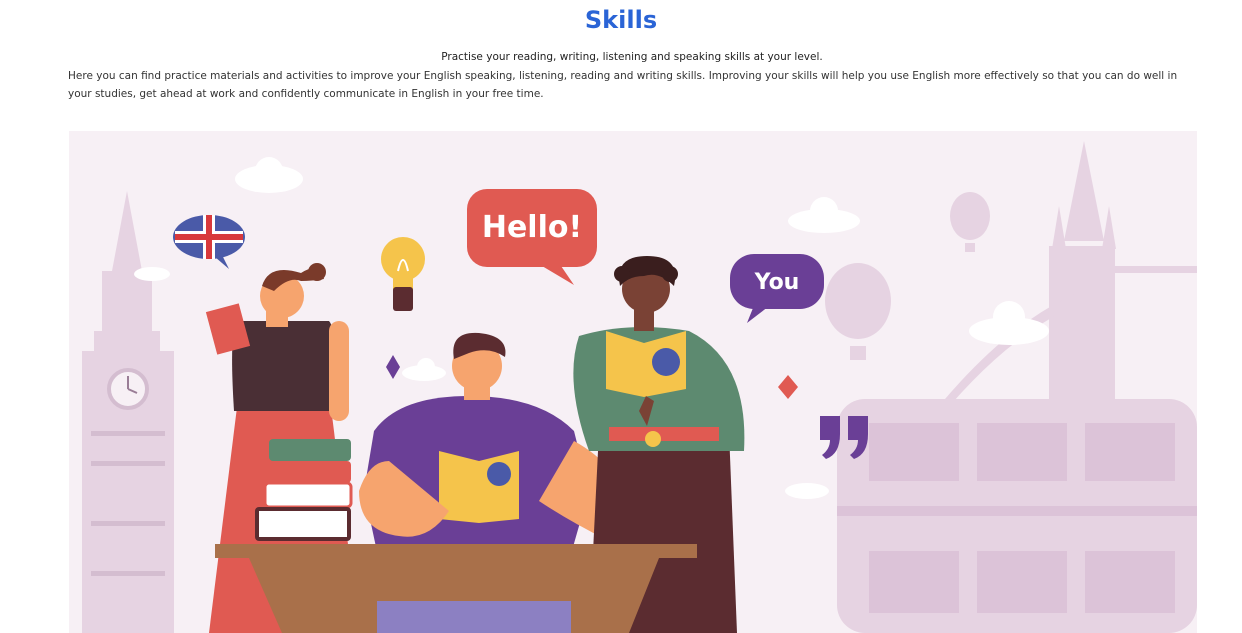  I want to click on uk-flag-bubble, so click(209, 242).